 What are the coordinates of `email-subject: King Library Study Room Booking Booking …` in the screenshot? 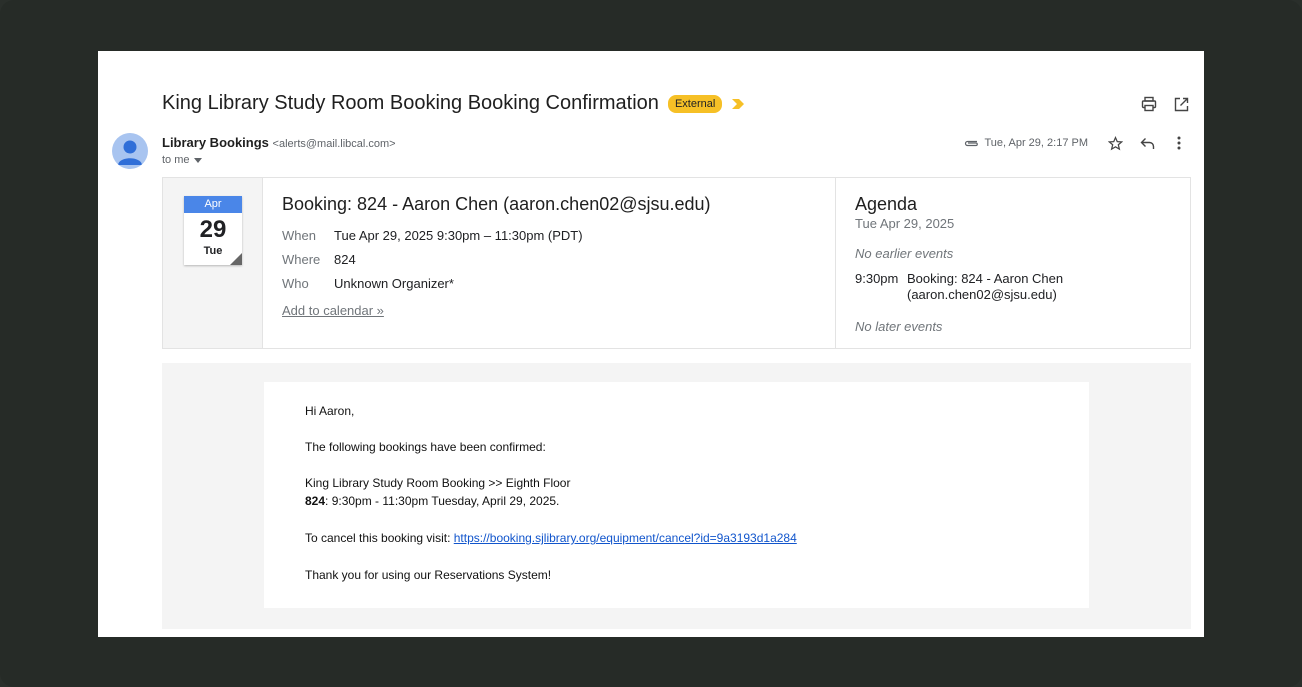 It's located at (410, 103).